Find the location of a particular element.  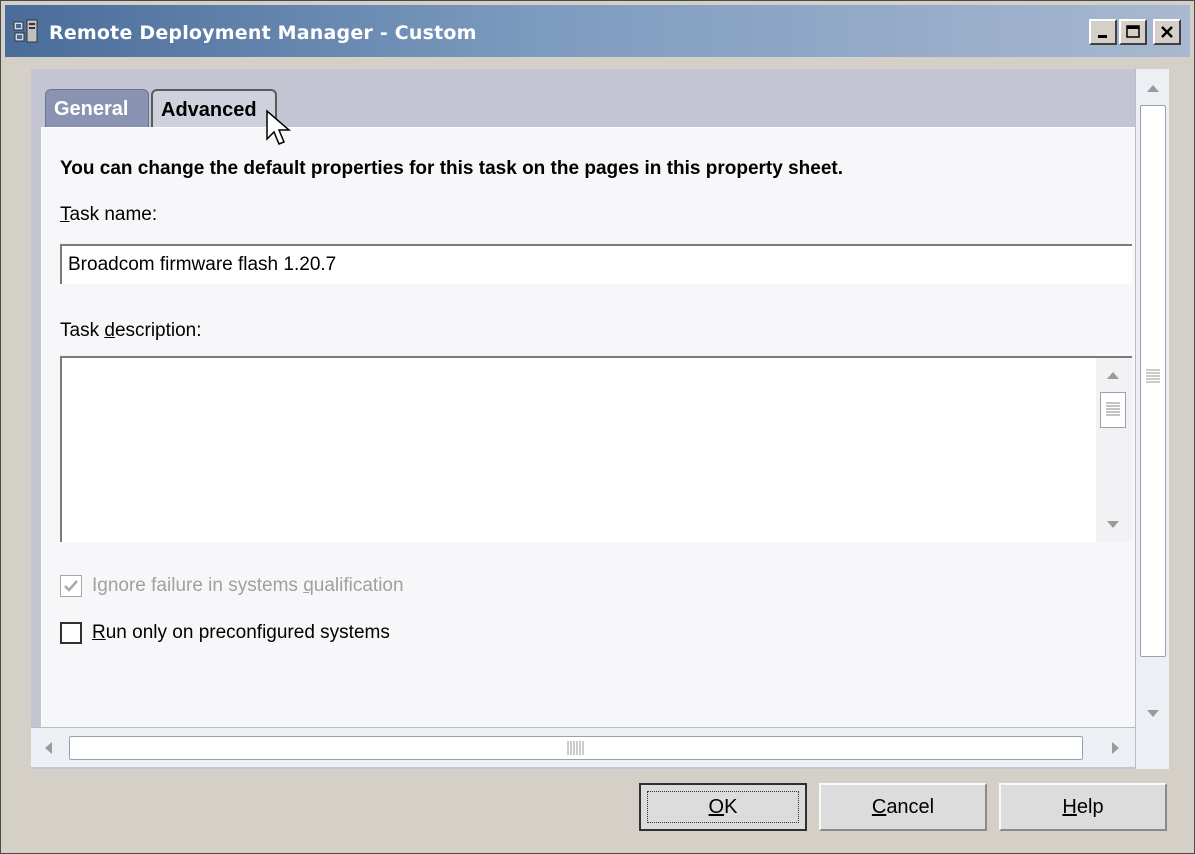

maximize-button is located at coordinates (1133, 32).